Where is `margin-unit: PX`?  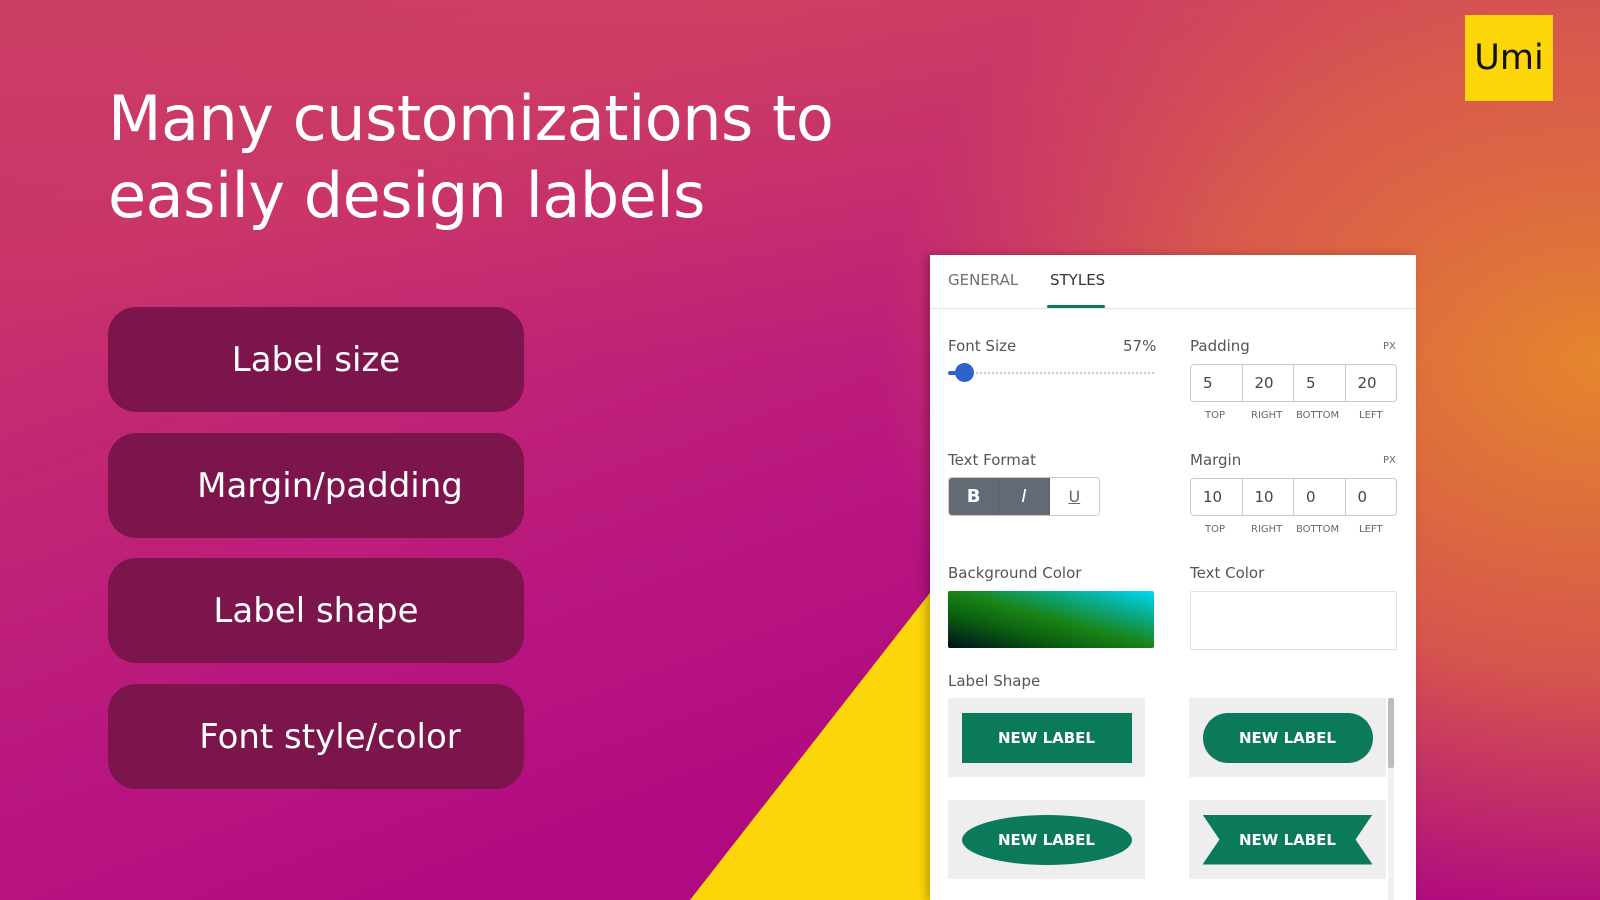
margin-unit: PX is located at coordinates (1389, 460).